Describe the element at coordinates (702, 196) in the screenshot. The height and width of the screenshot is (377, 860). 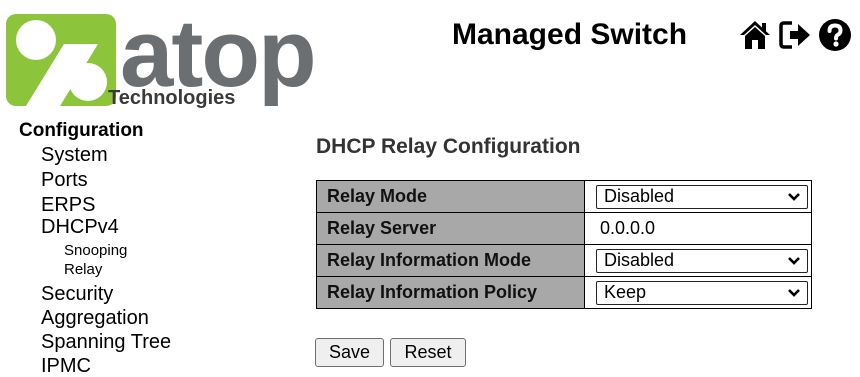
I see `relay-mode-select: Disabled` at that location.